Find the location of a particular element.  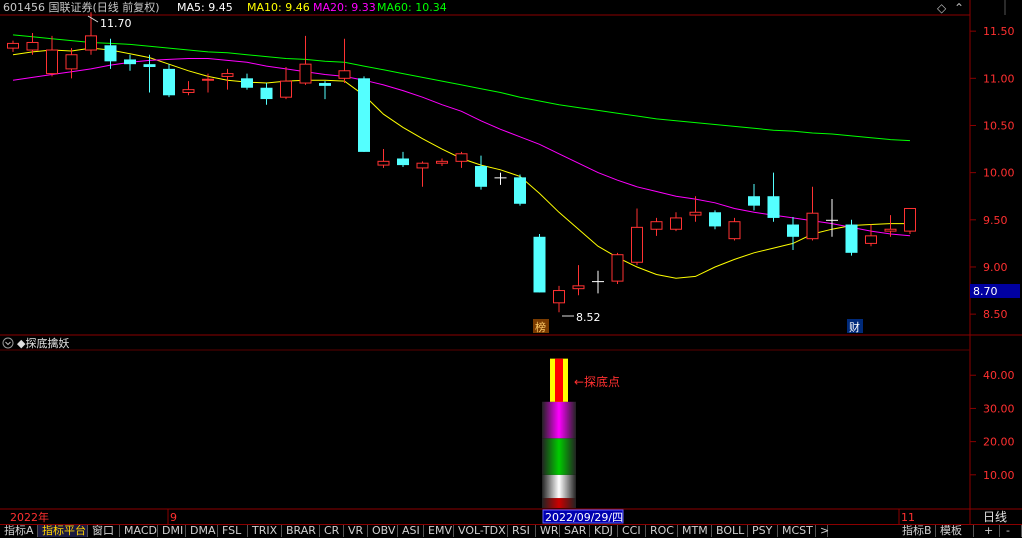

tab-brar: BRAR is located at coordinates (301, 531).